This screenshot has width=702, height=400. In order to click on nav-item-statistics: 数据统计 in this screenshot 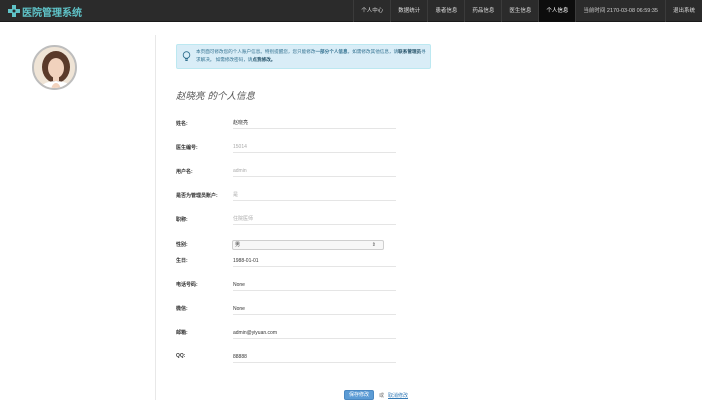, I will do `click(408, 11)`.